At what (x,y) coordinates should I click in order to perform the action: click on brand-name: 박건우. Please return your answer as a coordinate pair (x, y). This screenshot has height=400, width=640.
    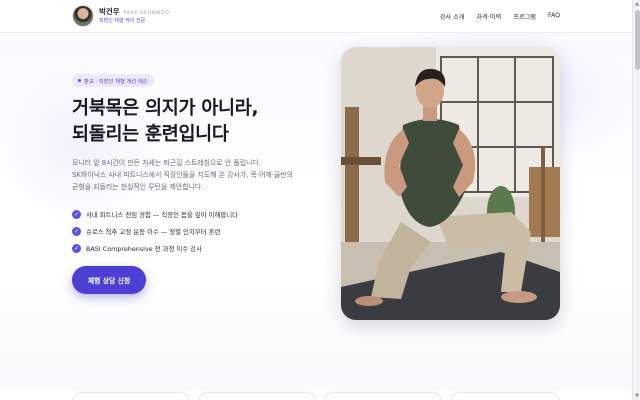
    Looking at the image, I should click on (109, 11).